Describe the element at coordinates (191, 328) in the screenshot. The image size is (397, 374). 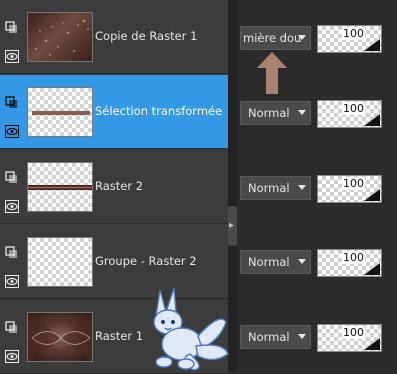
I see `watermark-fox-logo` at that location.